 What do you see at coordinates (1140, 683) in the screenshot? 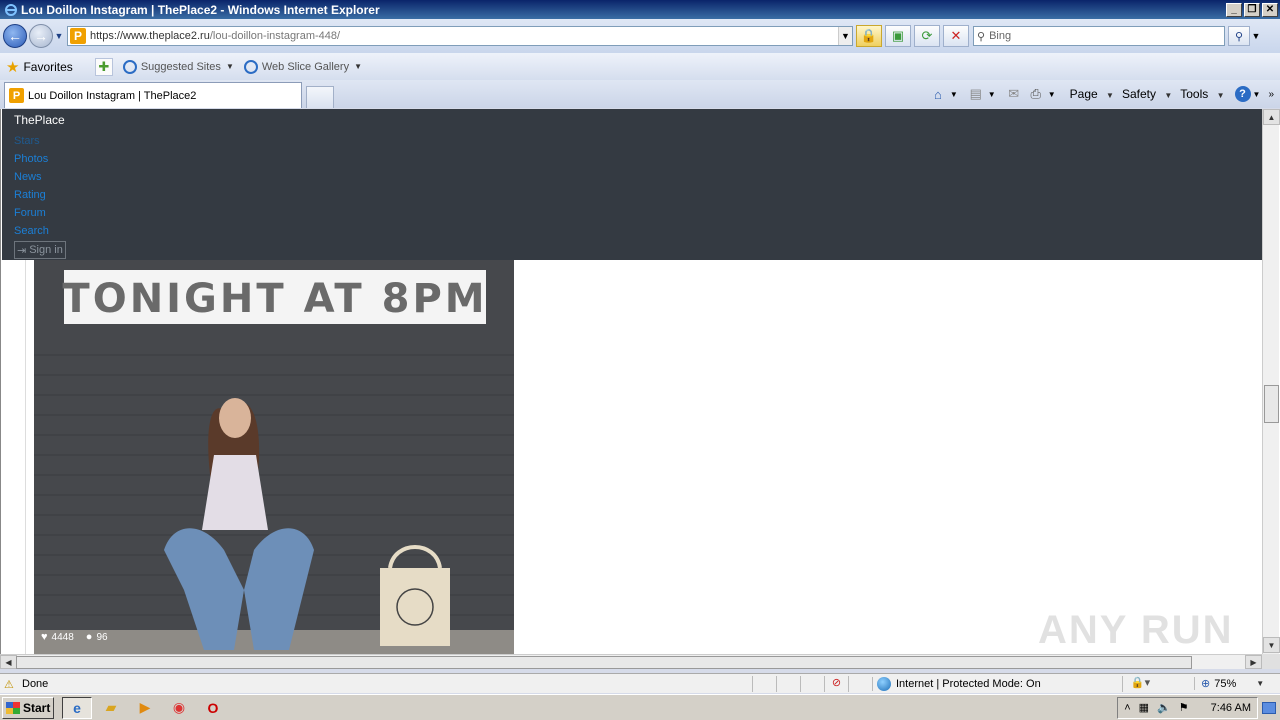
I see `protected-mode-icon: 🔒▾` at bounding box center [1140, 683].